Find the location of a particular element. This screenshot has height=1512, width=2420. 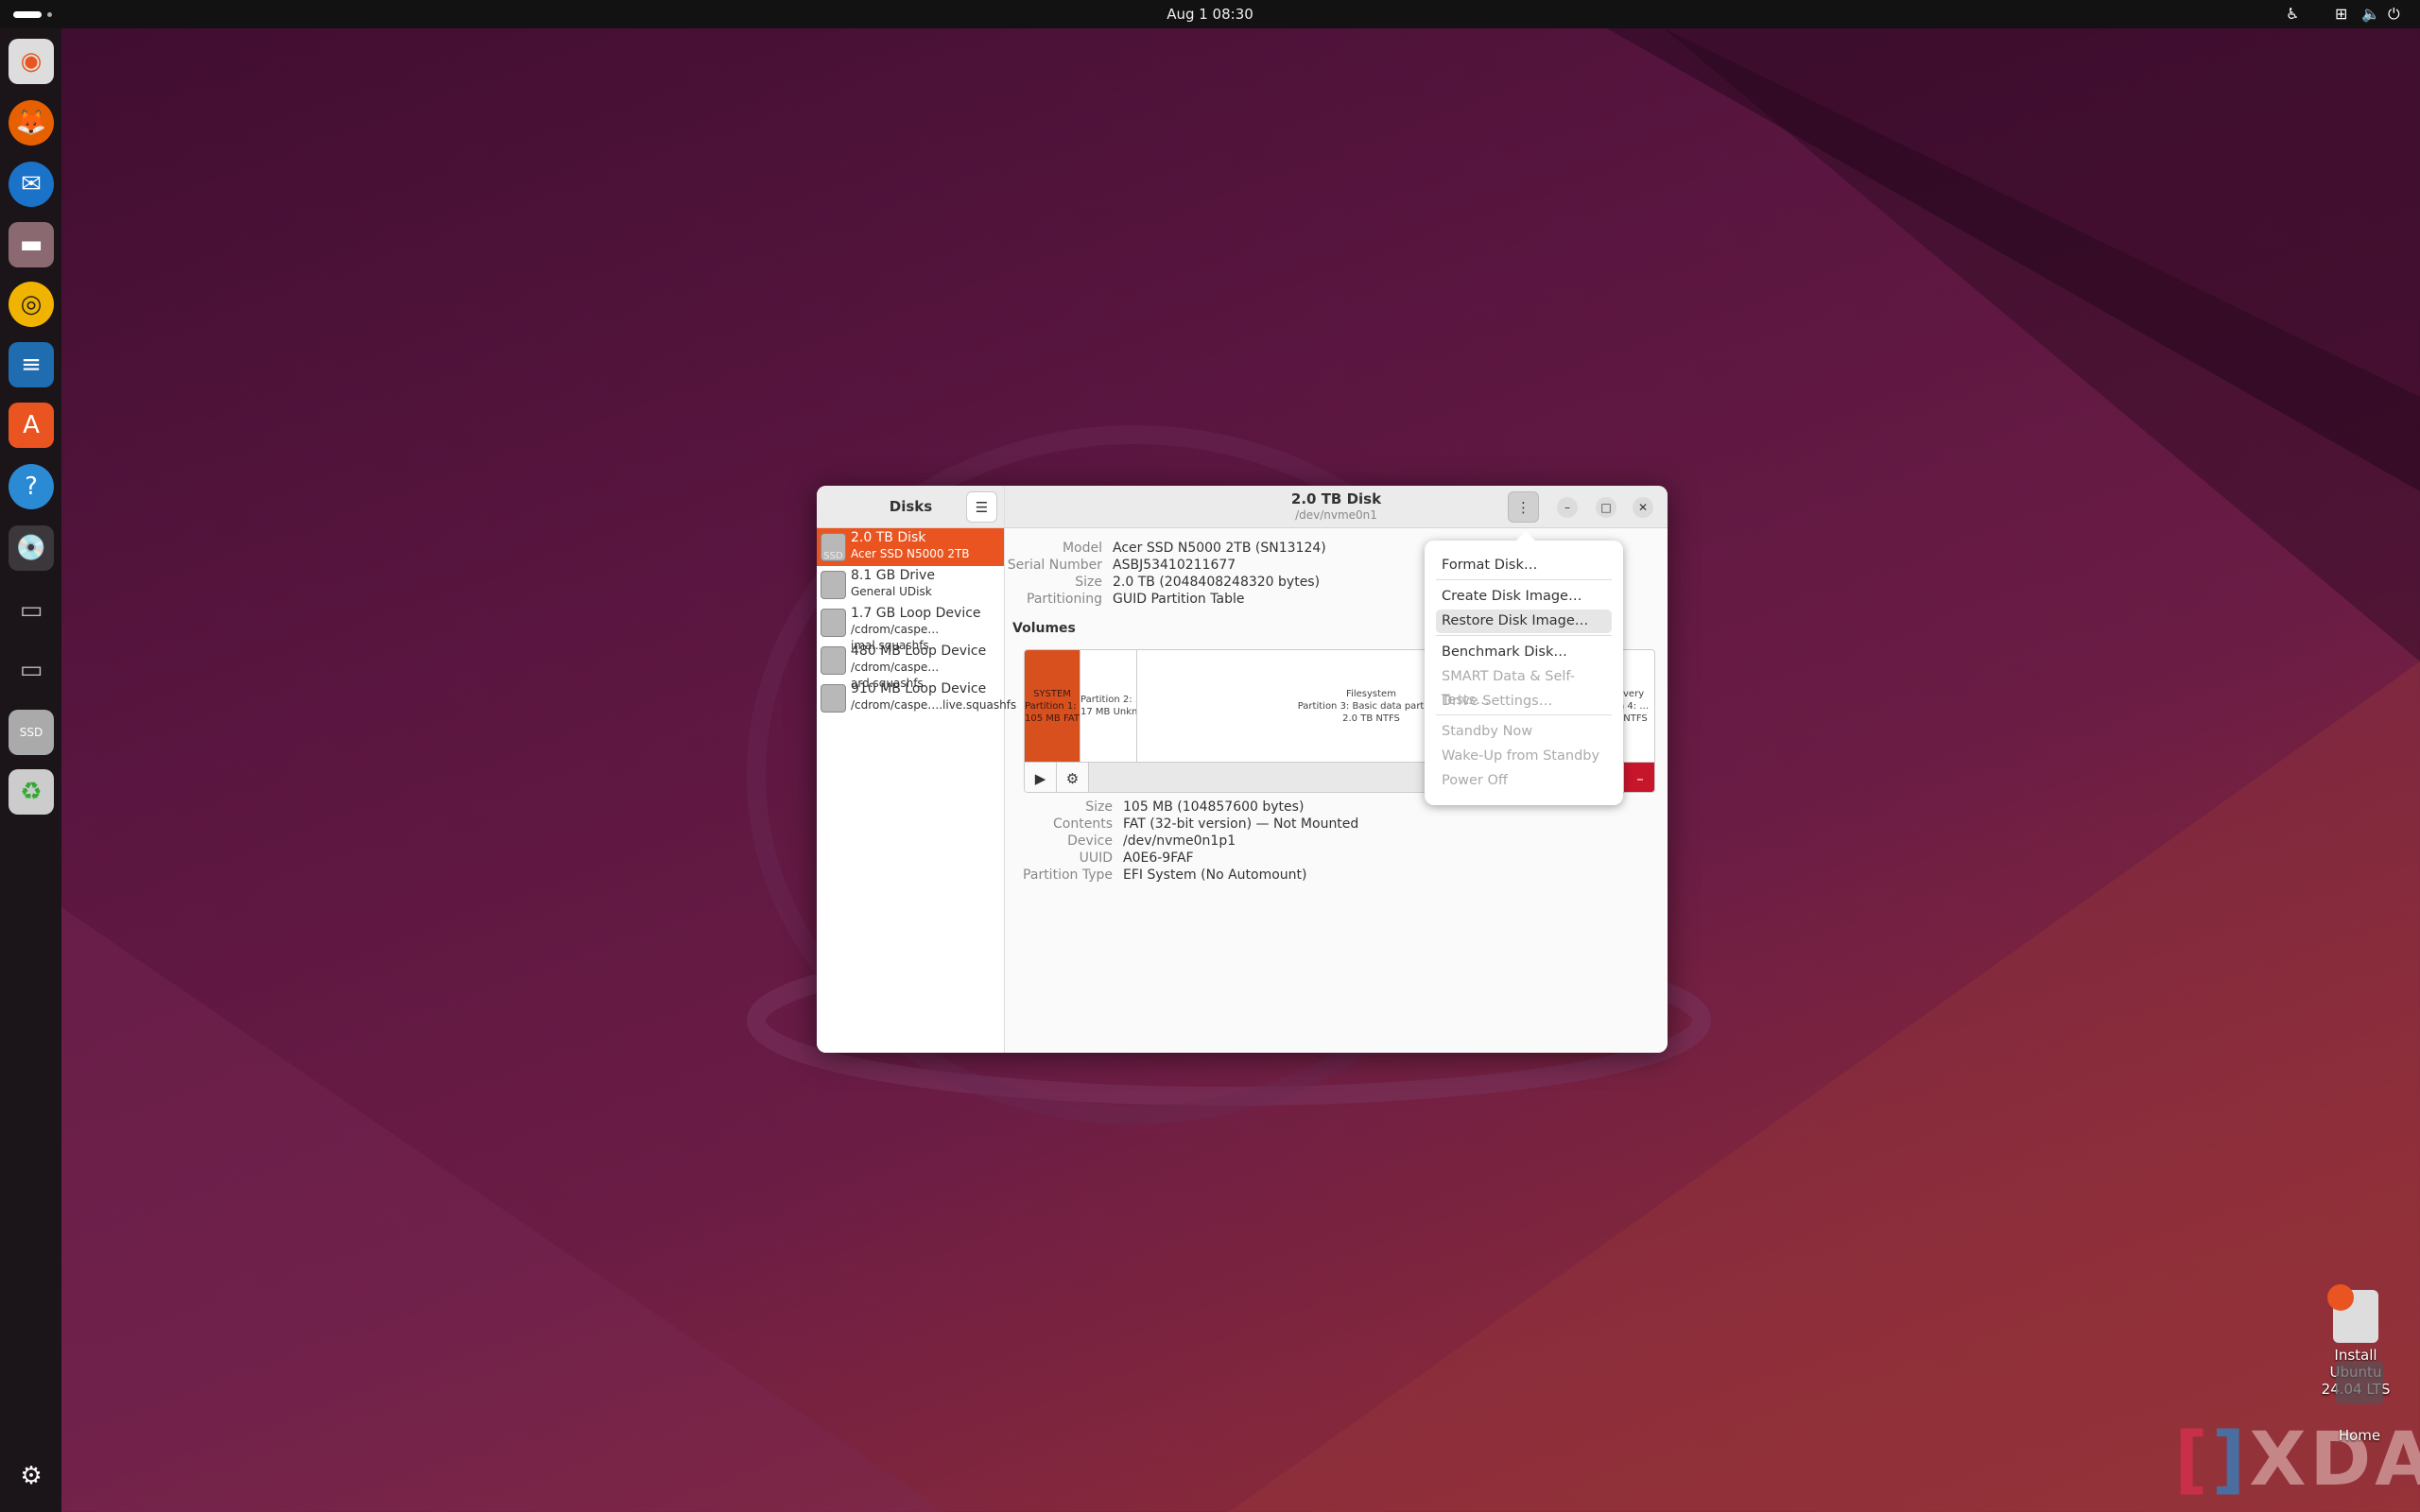

info-label: Partitioning is located at coordinates (1064, 599).